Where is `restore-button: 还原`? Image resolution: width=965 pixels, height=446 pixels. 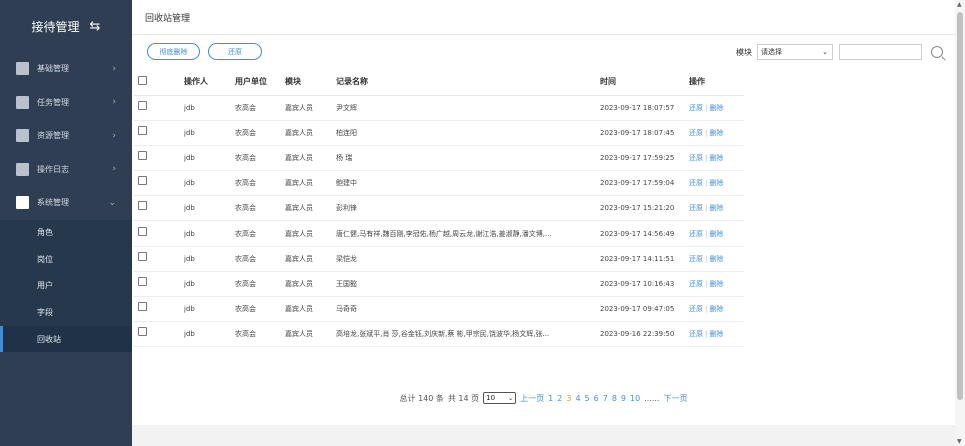
restore-button: 还原 is located at coordinates (235, 51).